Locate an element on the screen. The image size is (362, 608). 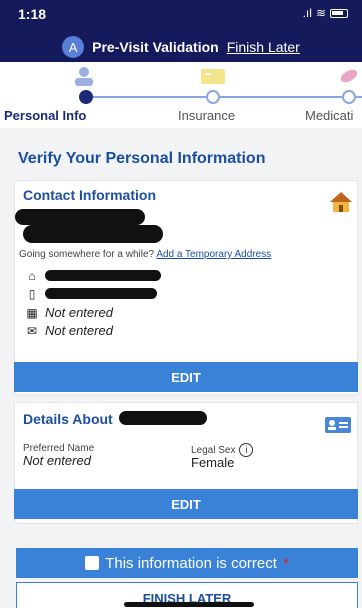
page-title: Pre-Visit Validation is located at coordinates (155, 47).